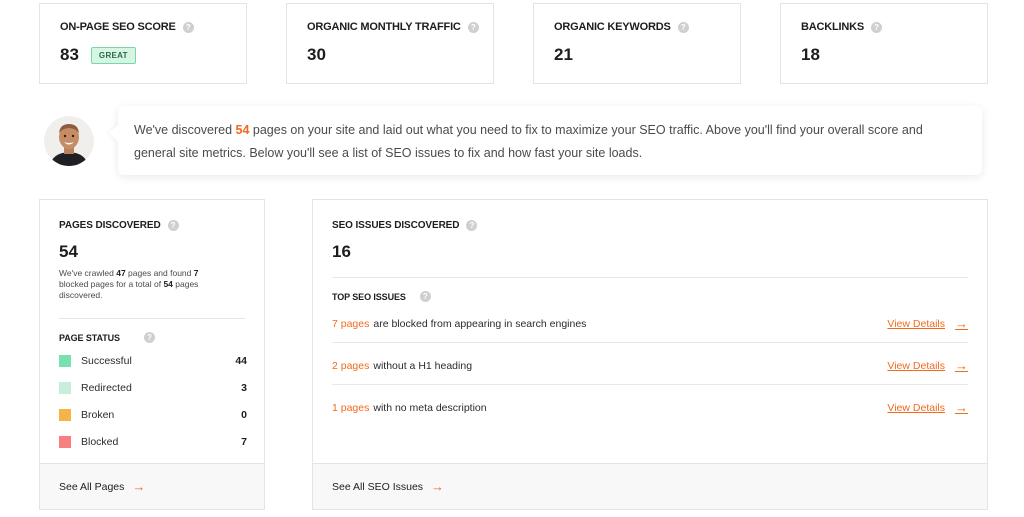  What do you see at coordinates (563, 54) in the screenshot?
I see `metric-value: 21` at bounding box center [563, 54].